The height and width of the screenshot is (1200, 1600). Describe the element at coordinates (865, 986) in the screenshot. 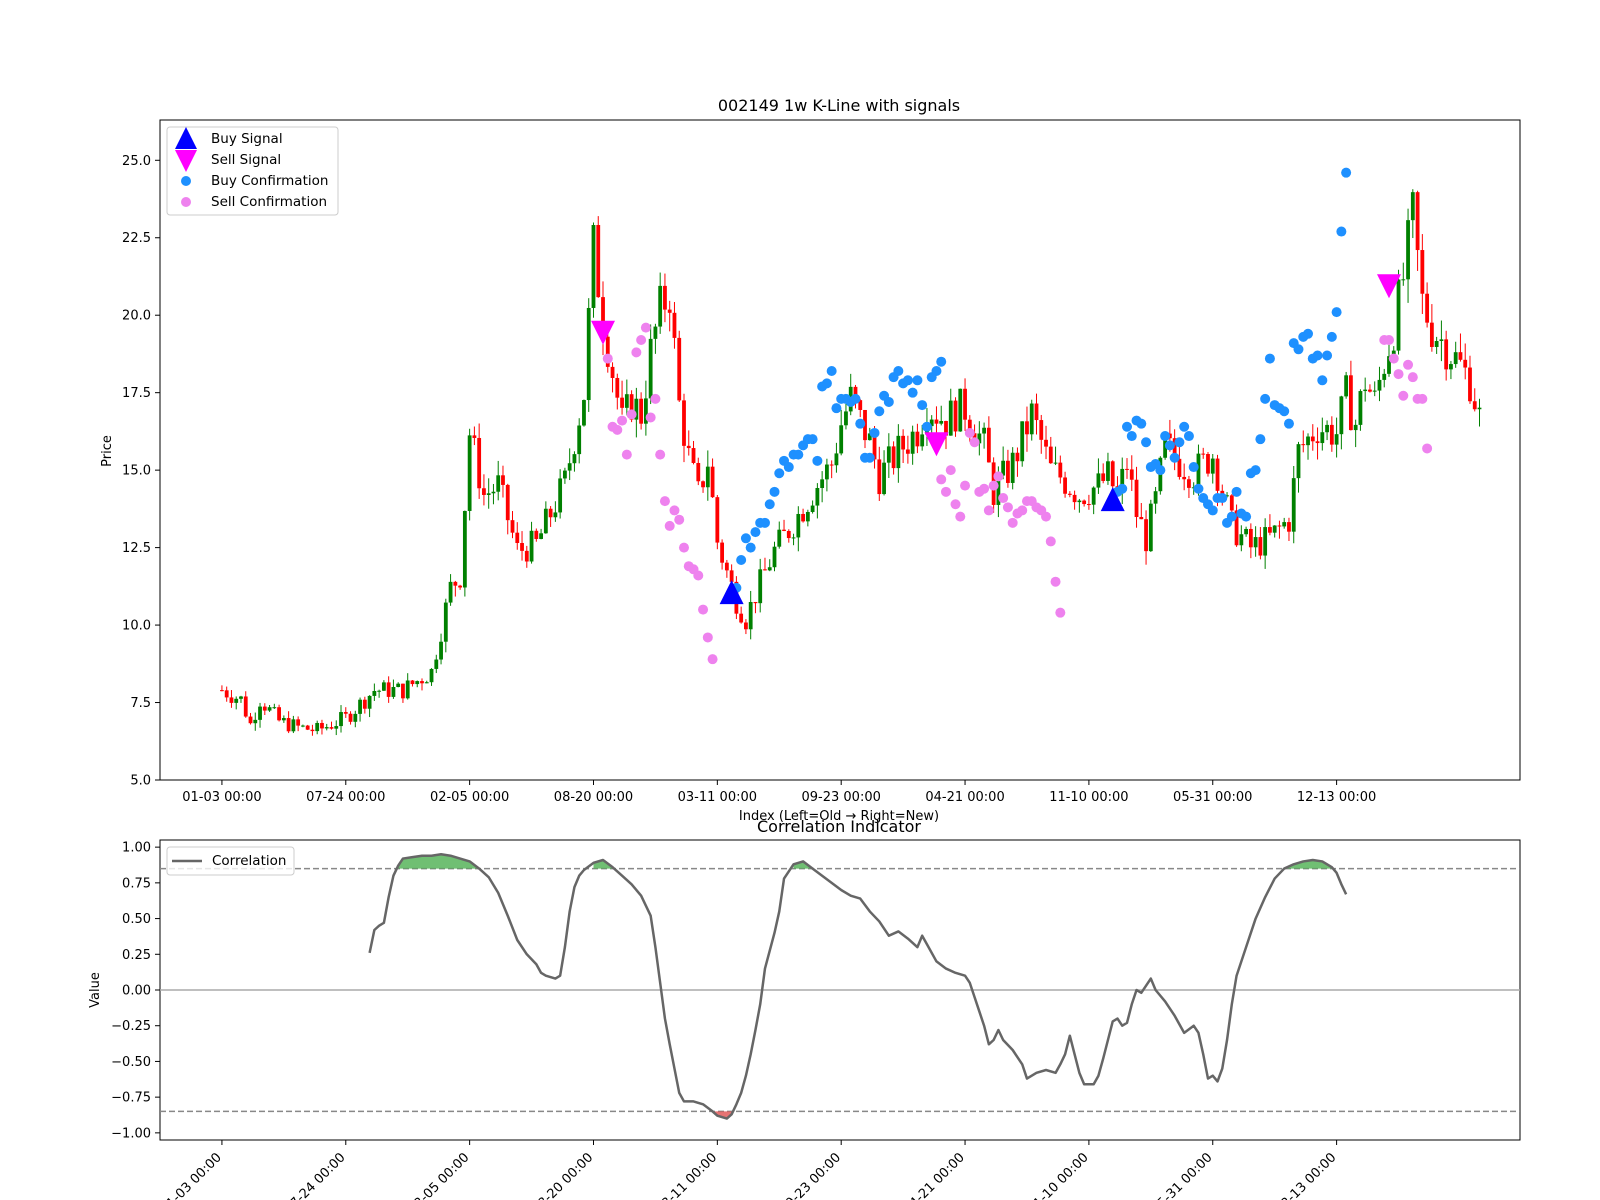

I see `correlation-threshold-fills` at that location.